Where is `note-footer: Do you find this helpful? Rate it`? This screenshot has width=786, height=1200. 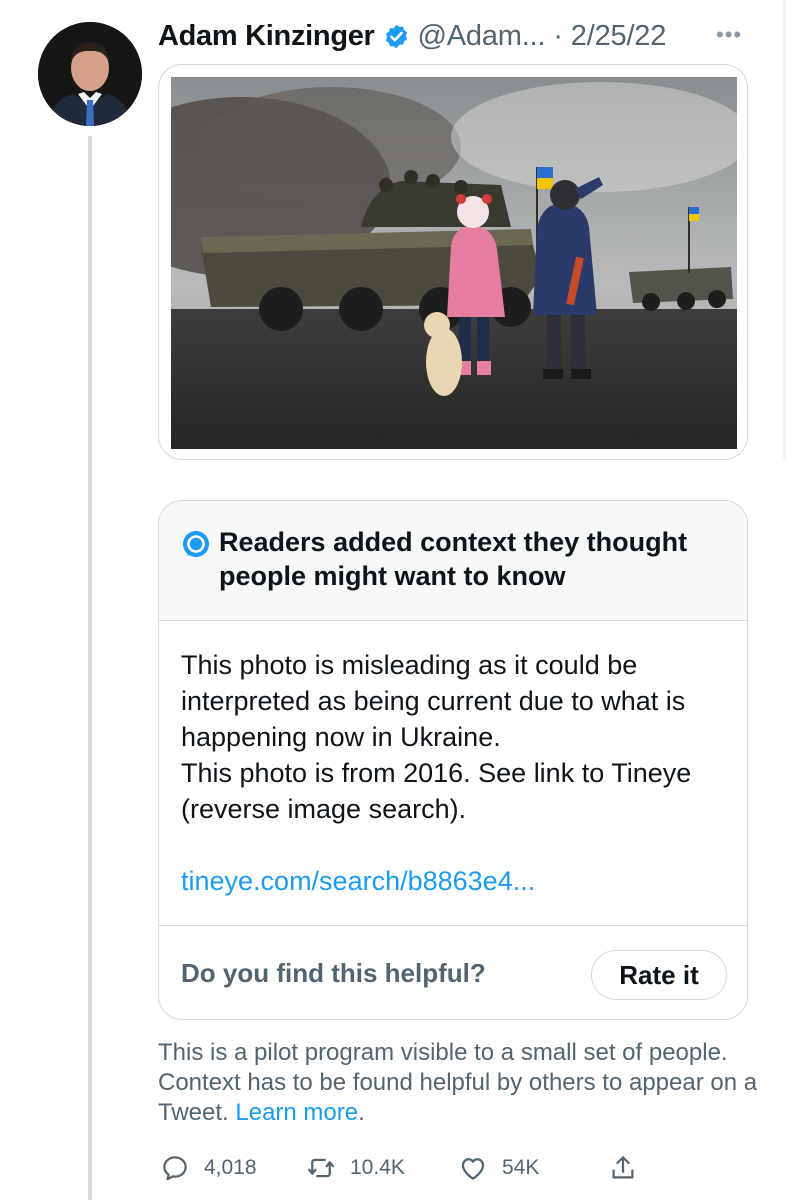 note-footer: Do you find this helpful? Rate it is located at coordinates (453, 972).